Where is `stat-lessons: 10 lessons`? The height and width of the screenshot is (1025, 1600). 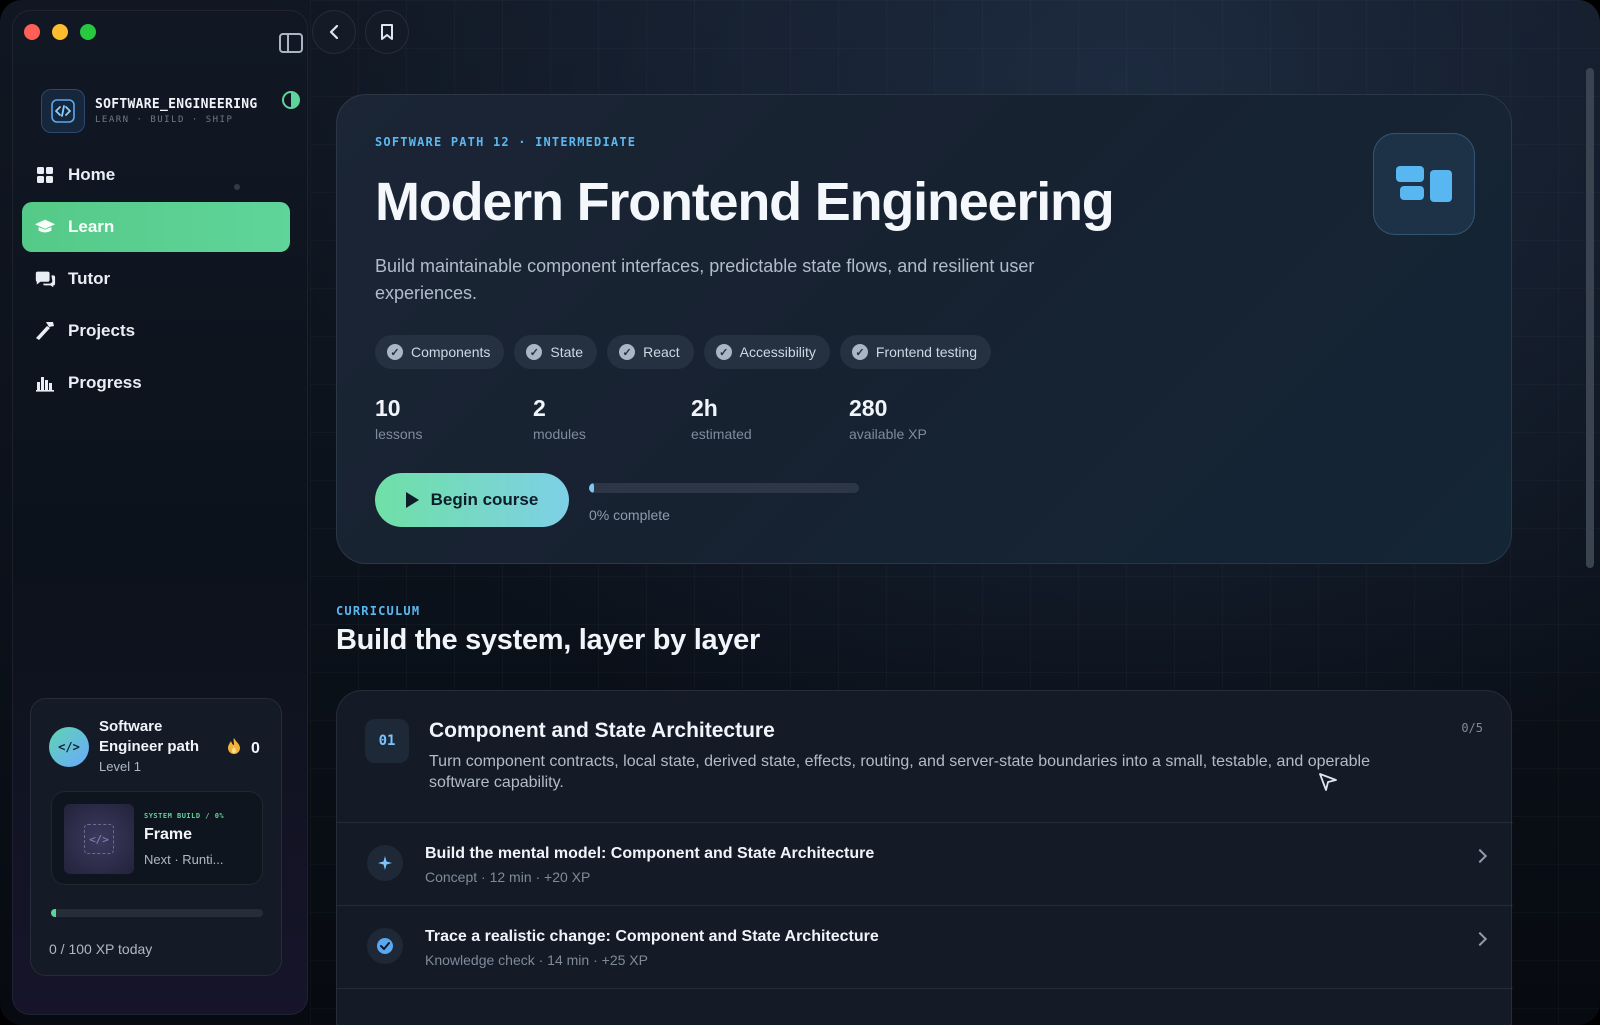 stat-lessons: 10 lessons is located at coordinates (454, 418).